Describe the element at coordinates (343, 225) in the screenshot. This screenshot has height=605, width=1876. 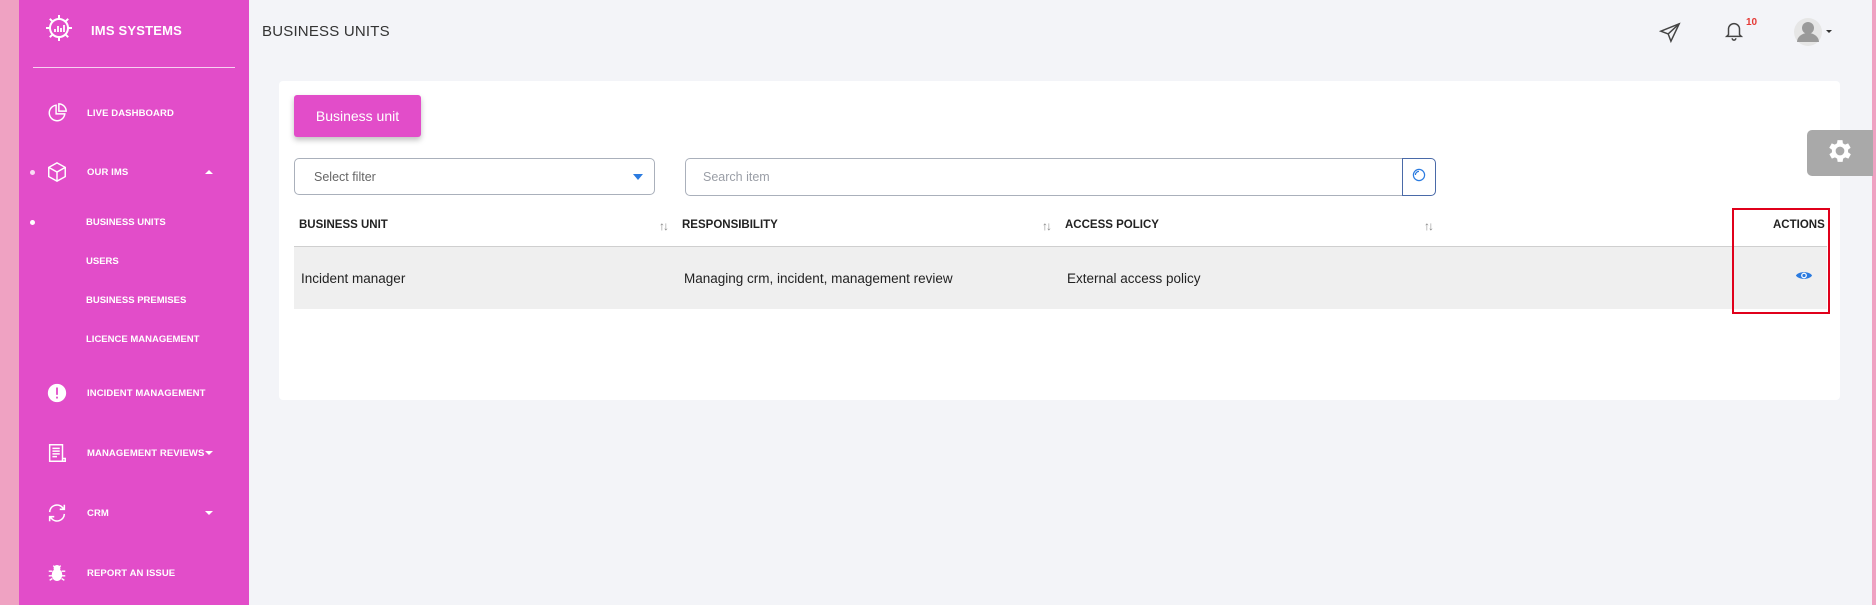
I see `column-header-business-unit: BUSINESS UNIT` at that location.